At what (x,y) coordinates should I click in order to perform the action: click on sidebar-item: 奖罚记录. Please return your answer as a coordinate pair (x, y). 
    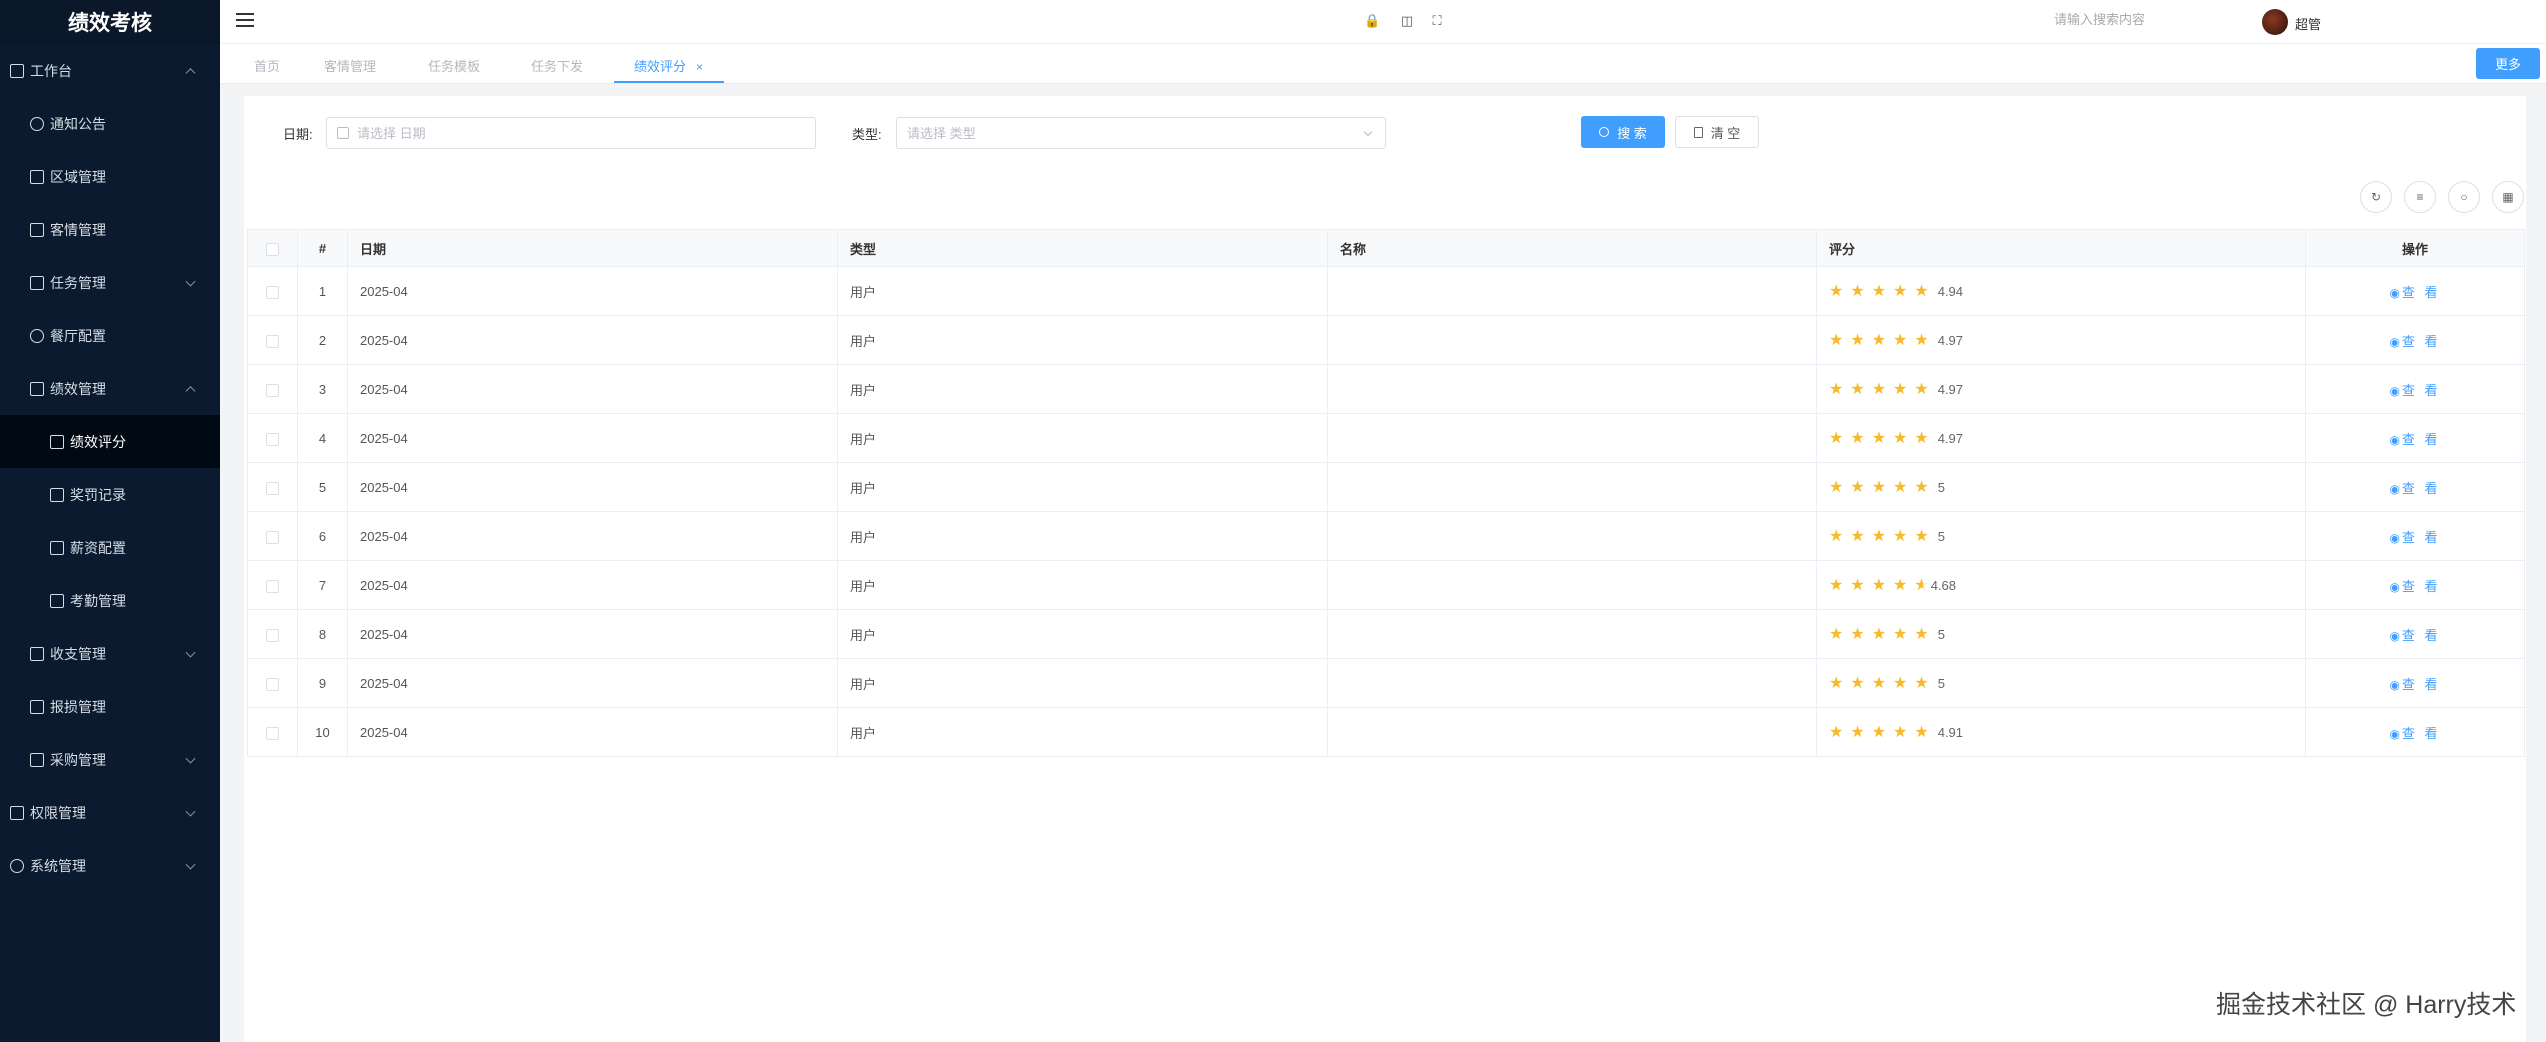
    Looking at the image, I should click on (110, 494).